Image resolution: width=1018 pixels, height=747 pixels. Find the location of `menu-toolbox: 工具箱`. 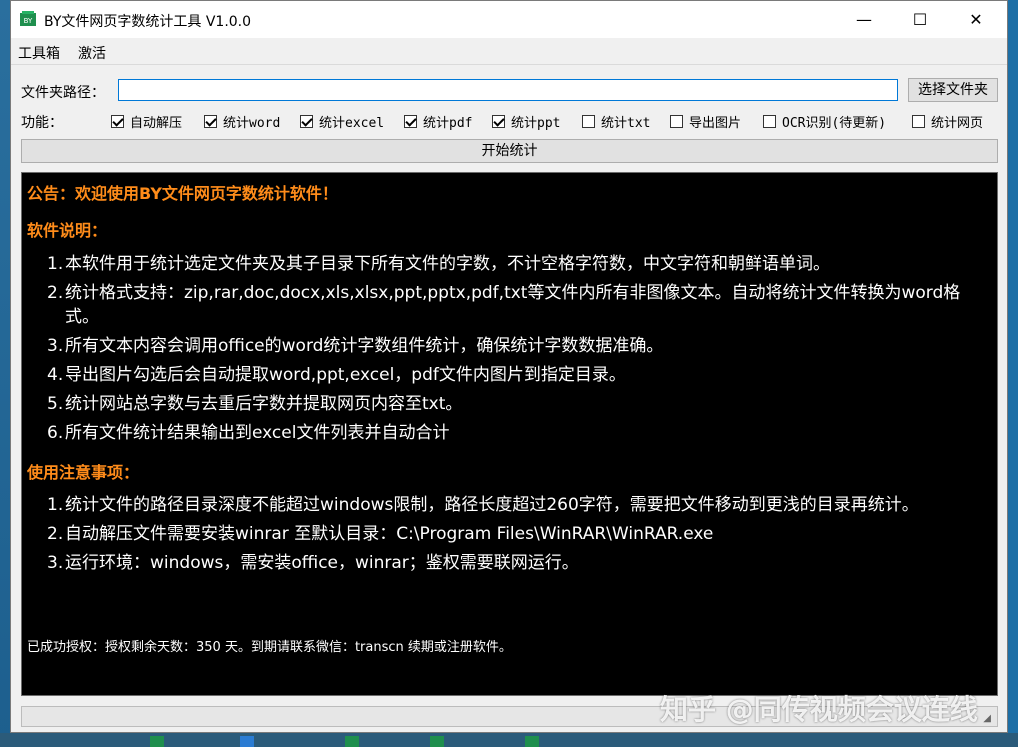

menu-toolbox: 工具箱 is located at coordinates (39, 53).